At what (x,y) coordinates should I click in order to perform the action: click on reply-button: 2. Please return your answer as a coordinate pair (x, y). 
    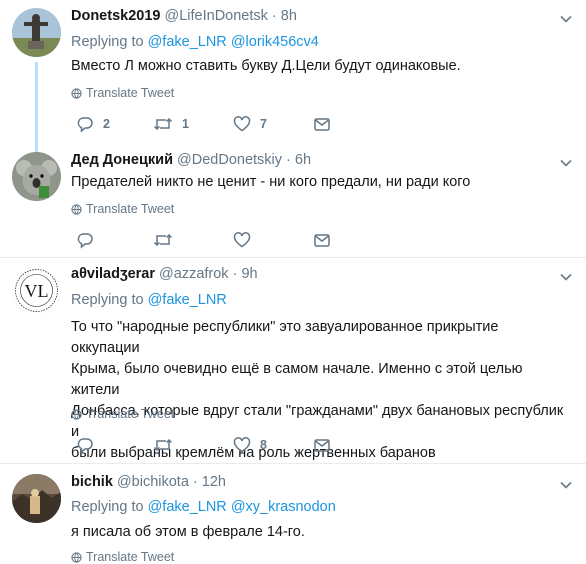
    Looking at the image, I should click on (93, 124).